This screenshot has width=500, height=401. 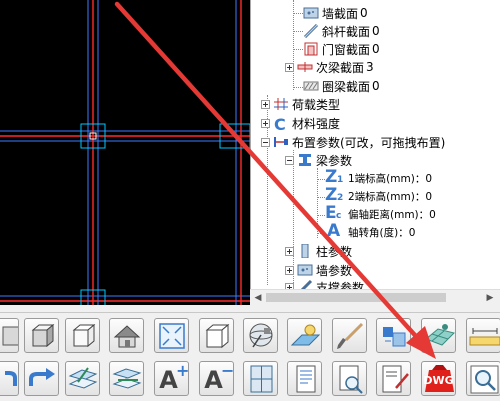 I want to click on tree-item-brace-section: 斜杆截面 0, so click(x=341, y=31).